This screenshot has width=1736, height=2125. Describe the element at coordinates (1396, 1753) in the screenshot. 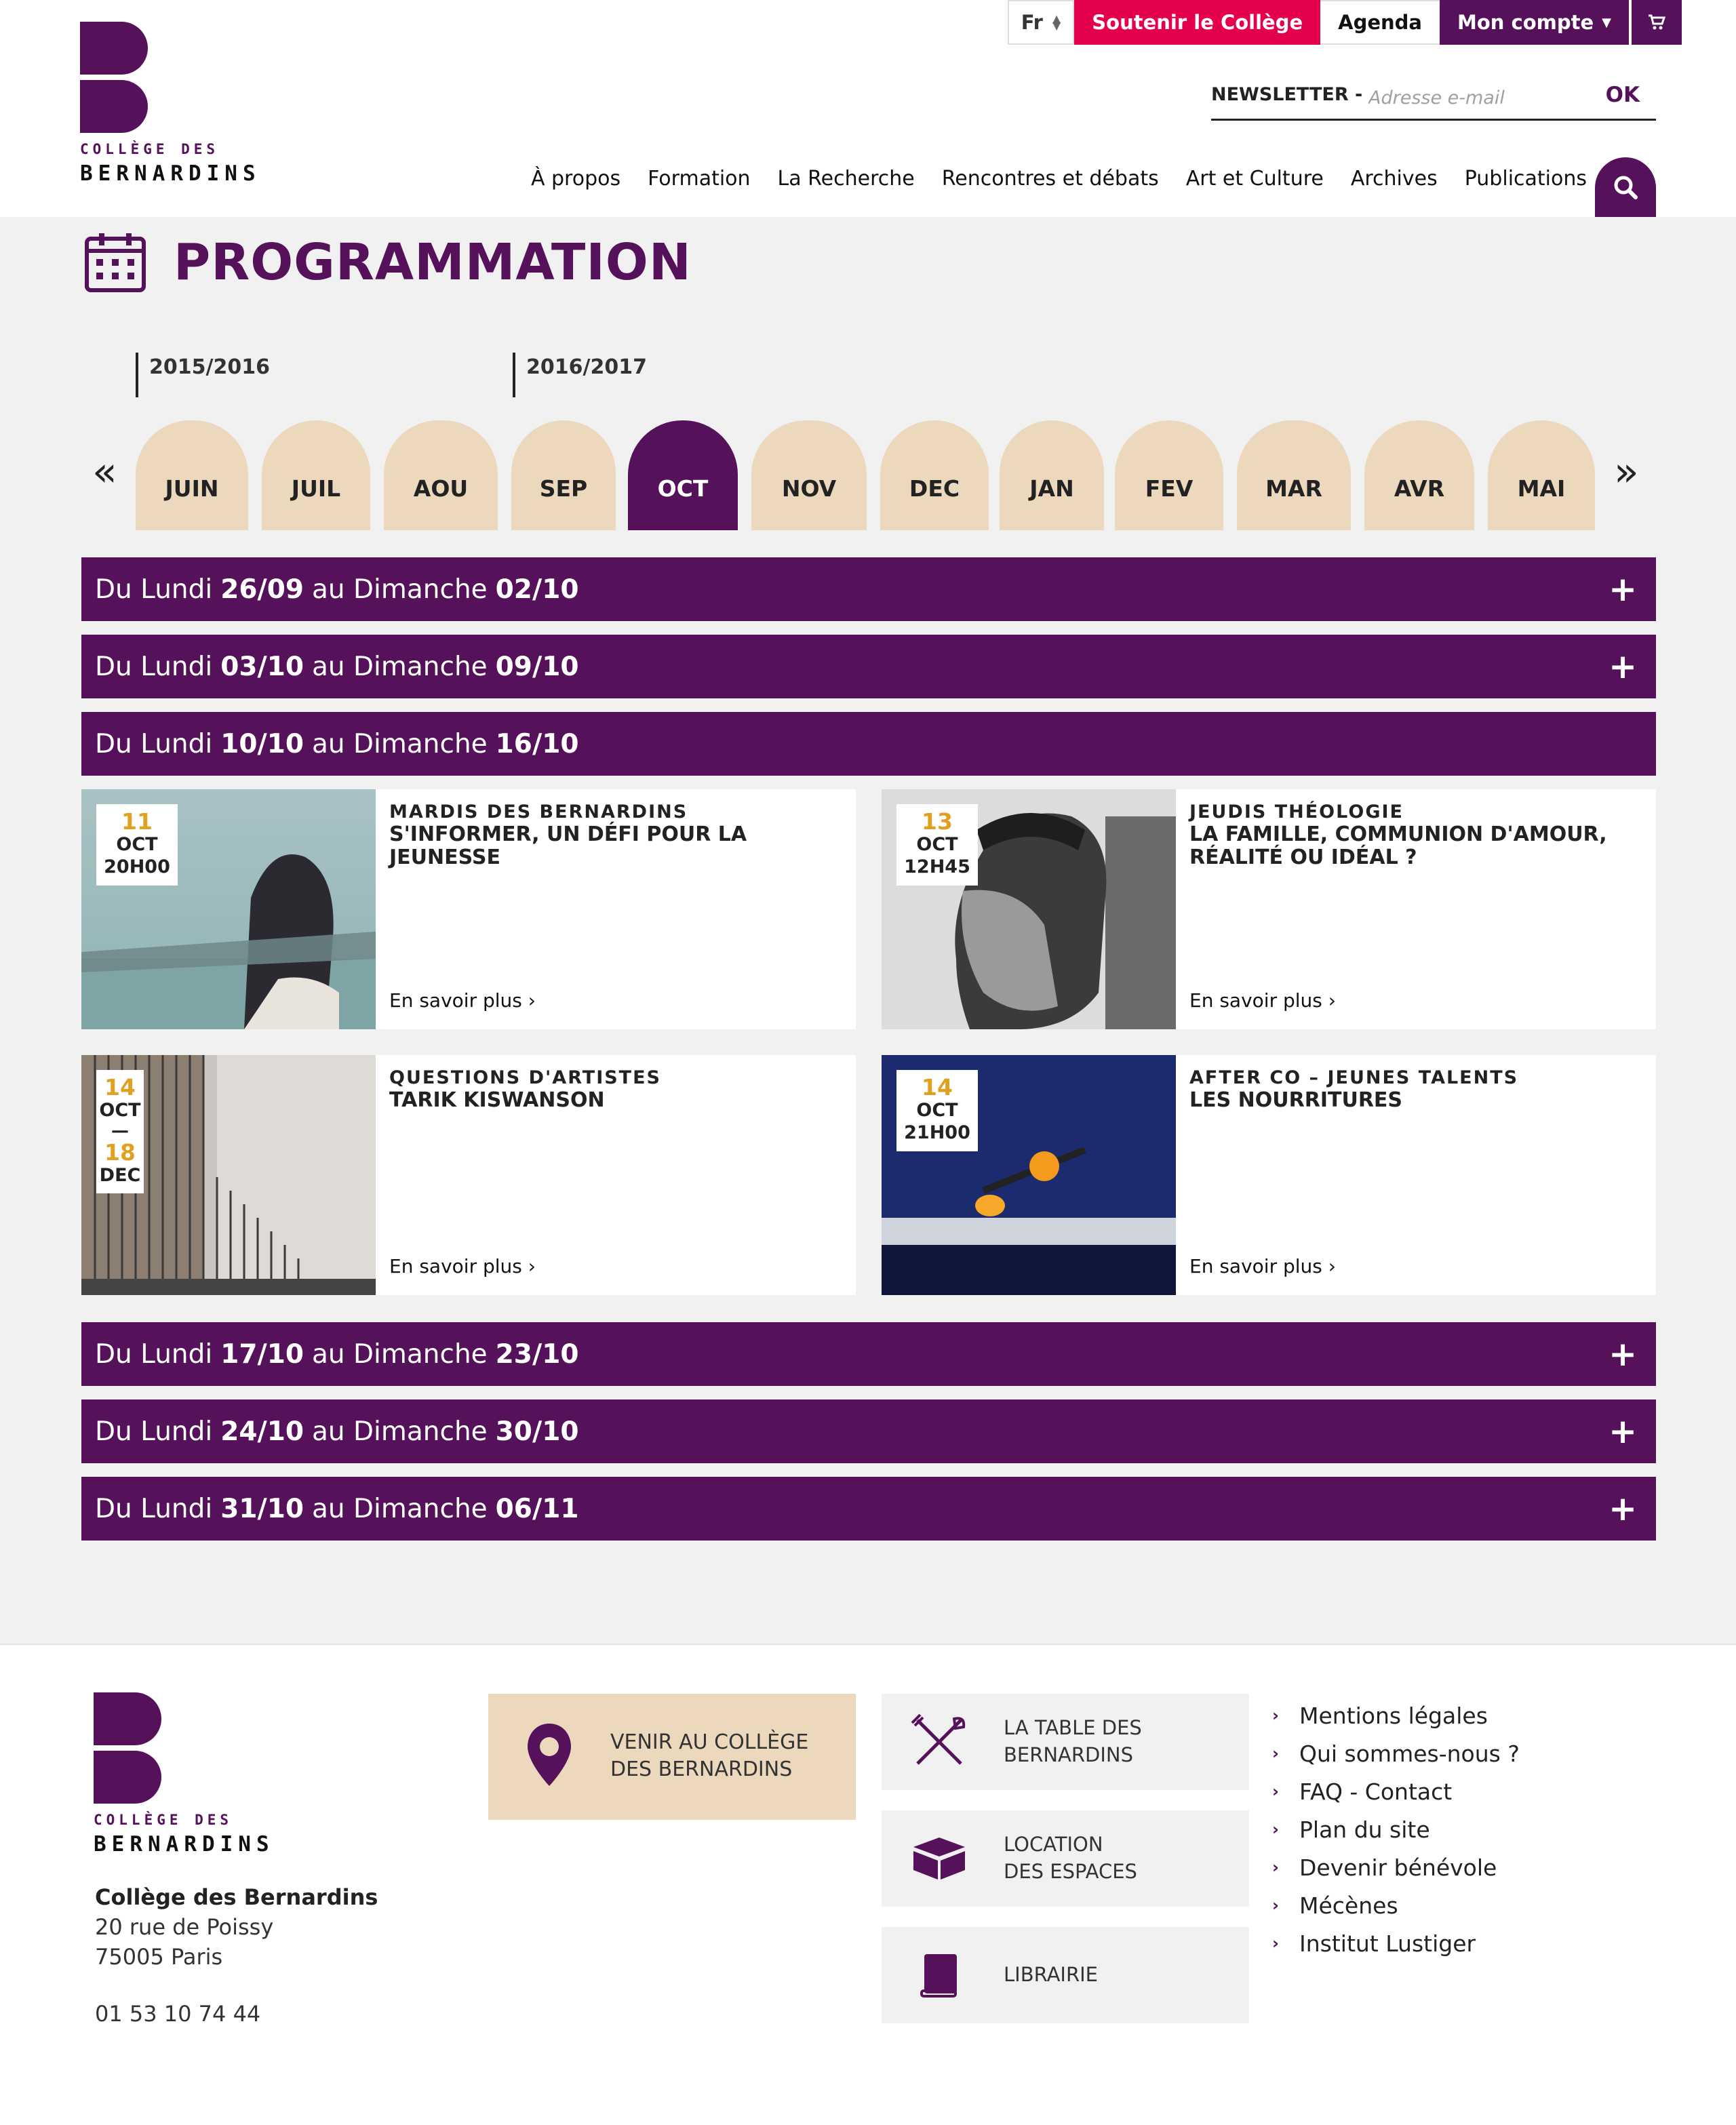

I see `footer-link-qui-sommes-nous: › Qui sommes-nous ?` at that location.